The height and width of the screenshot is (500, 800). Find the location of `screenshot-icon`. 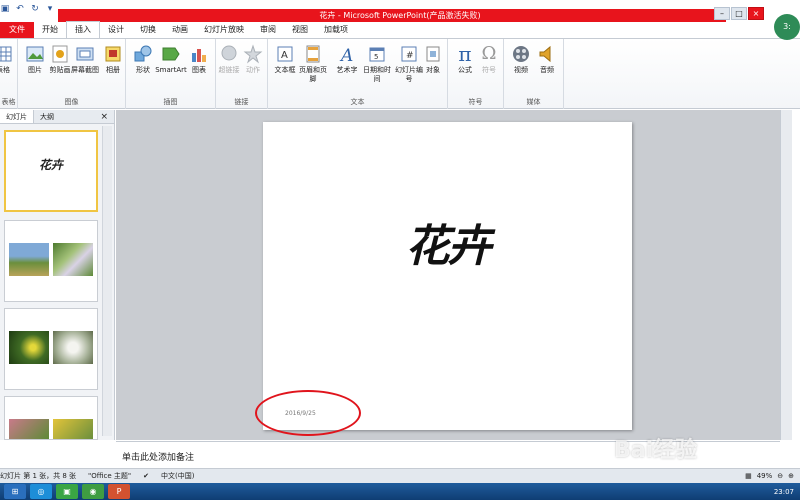

screenshot-icon is located at coordinates (85, 54).